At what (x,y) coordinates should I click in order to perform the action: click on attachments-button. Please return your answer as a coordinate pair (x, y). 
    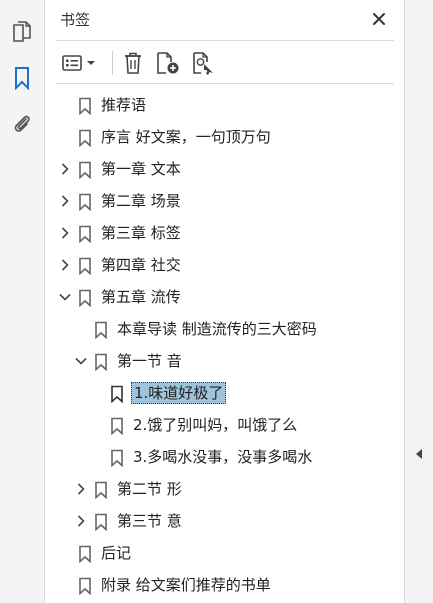
    Looking at the image, I should click on (22, 124).